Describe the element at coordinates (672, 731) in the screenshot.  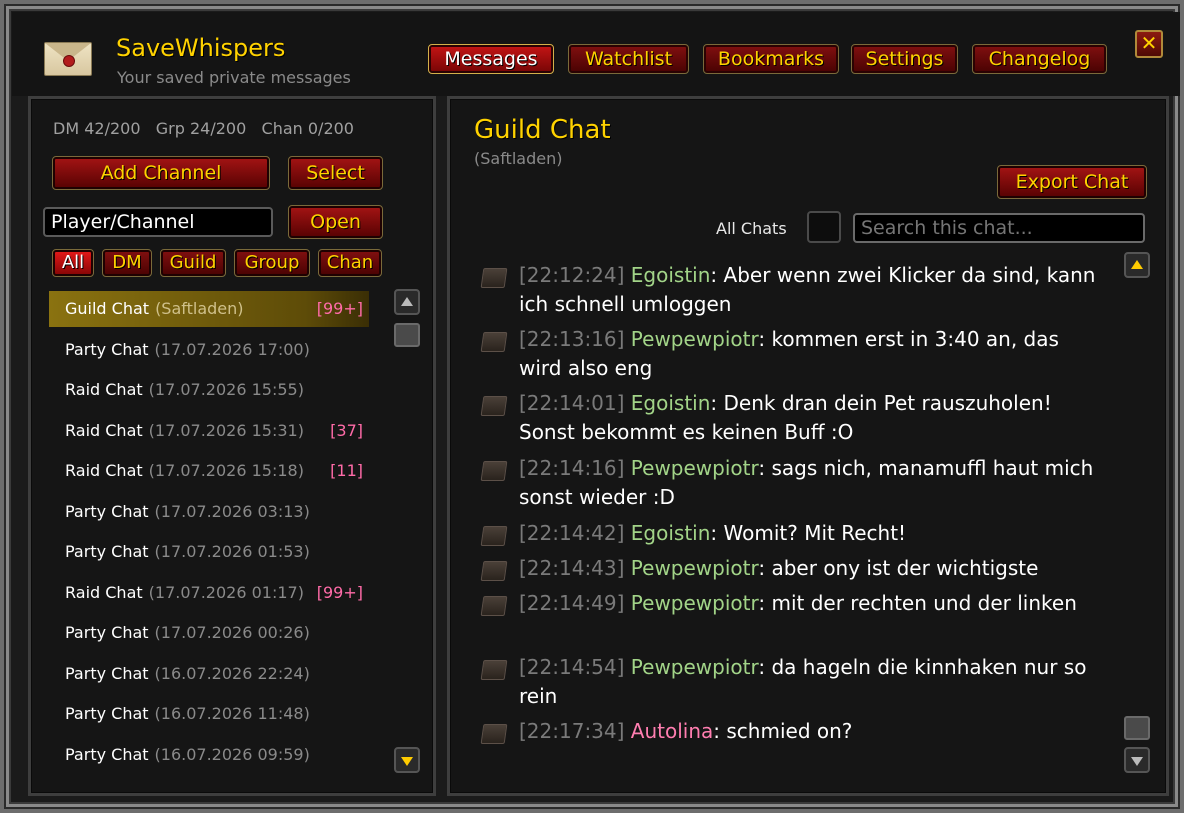
I see `message-sender: Autolina` at that location.